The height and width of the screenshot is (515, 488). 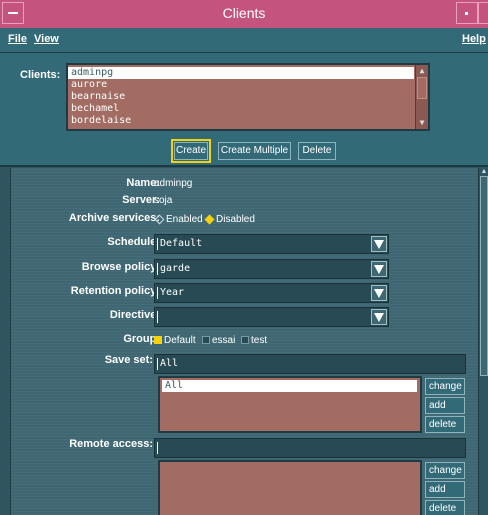 What do you see at coordinates (180, 340) in the screenshot?
I see `group-default-label: Default` at bounding box center [180, 340].